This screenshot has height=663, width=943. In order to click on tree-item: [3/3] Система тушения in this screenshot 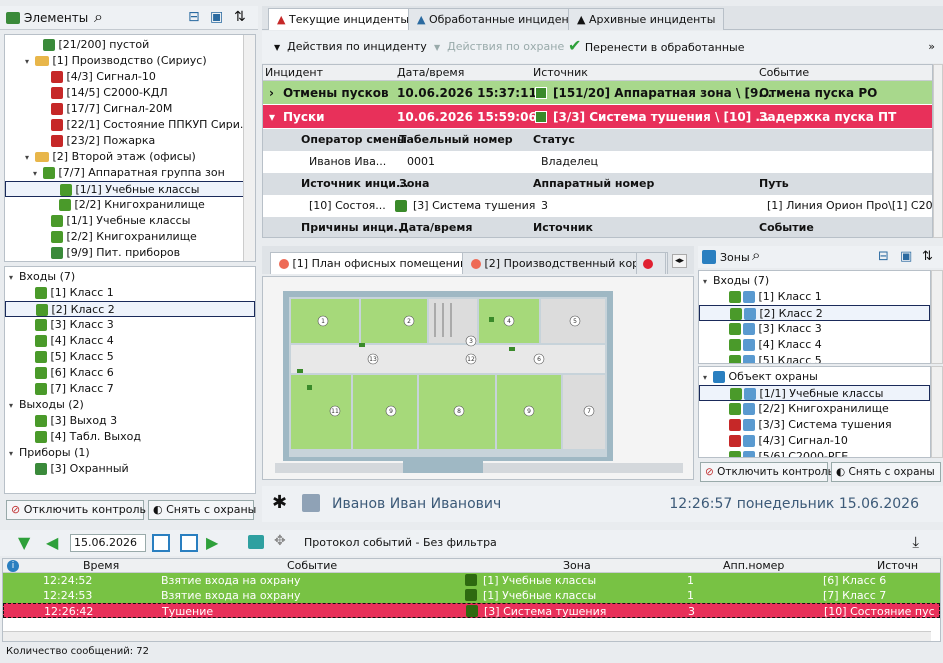, I will do `click(814, 425)`.